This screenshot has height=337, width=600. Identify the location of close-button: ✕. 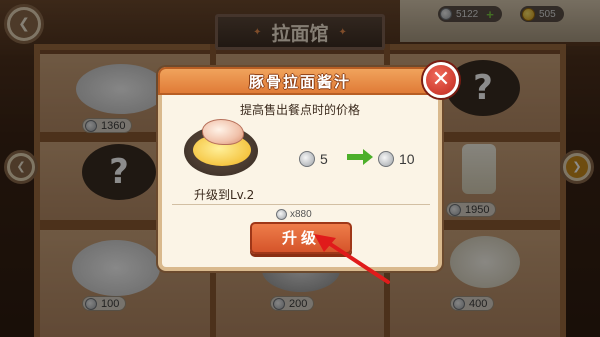
(441, 80).